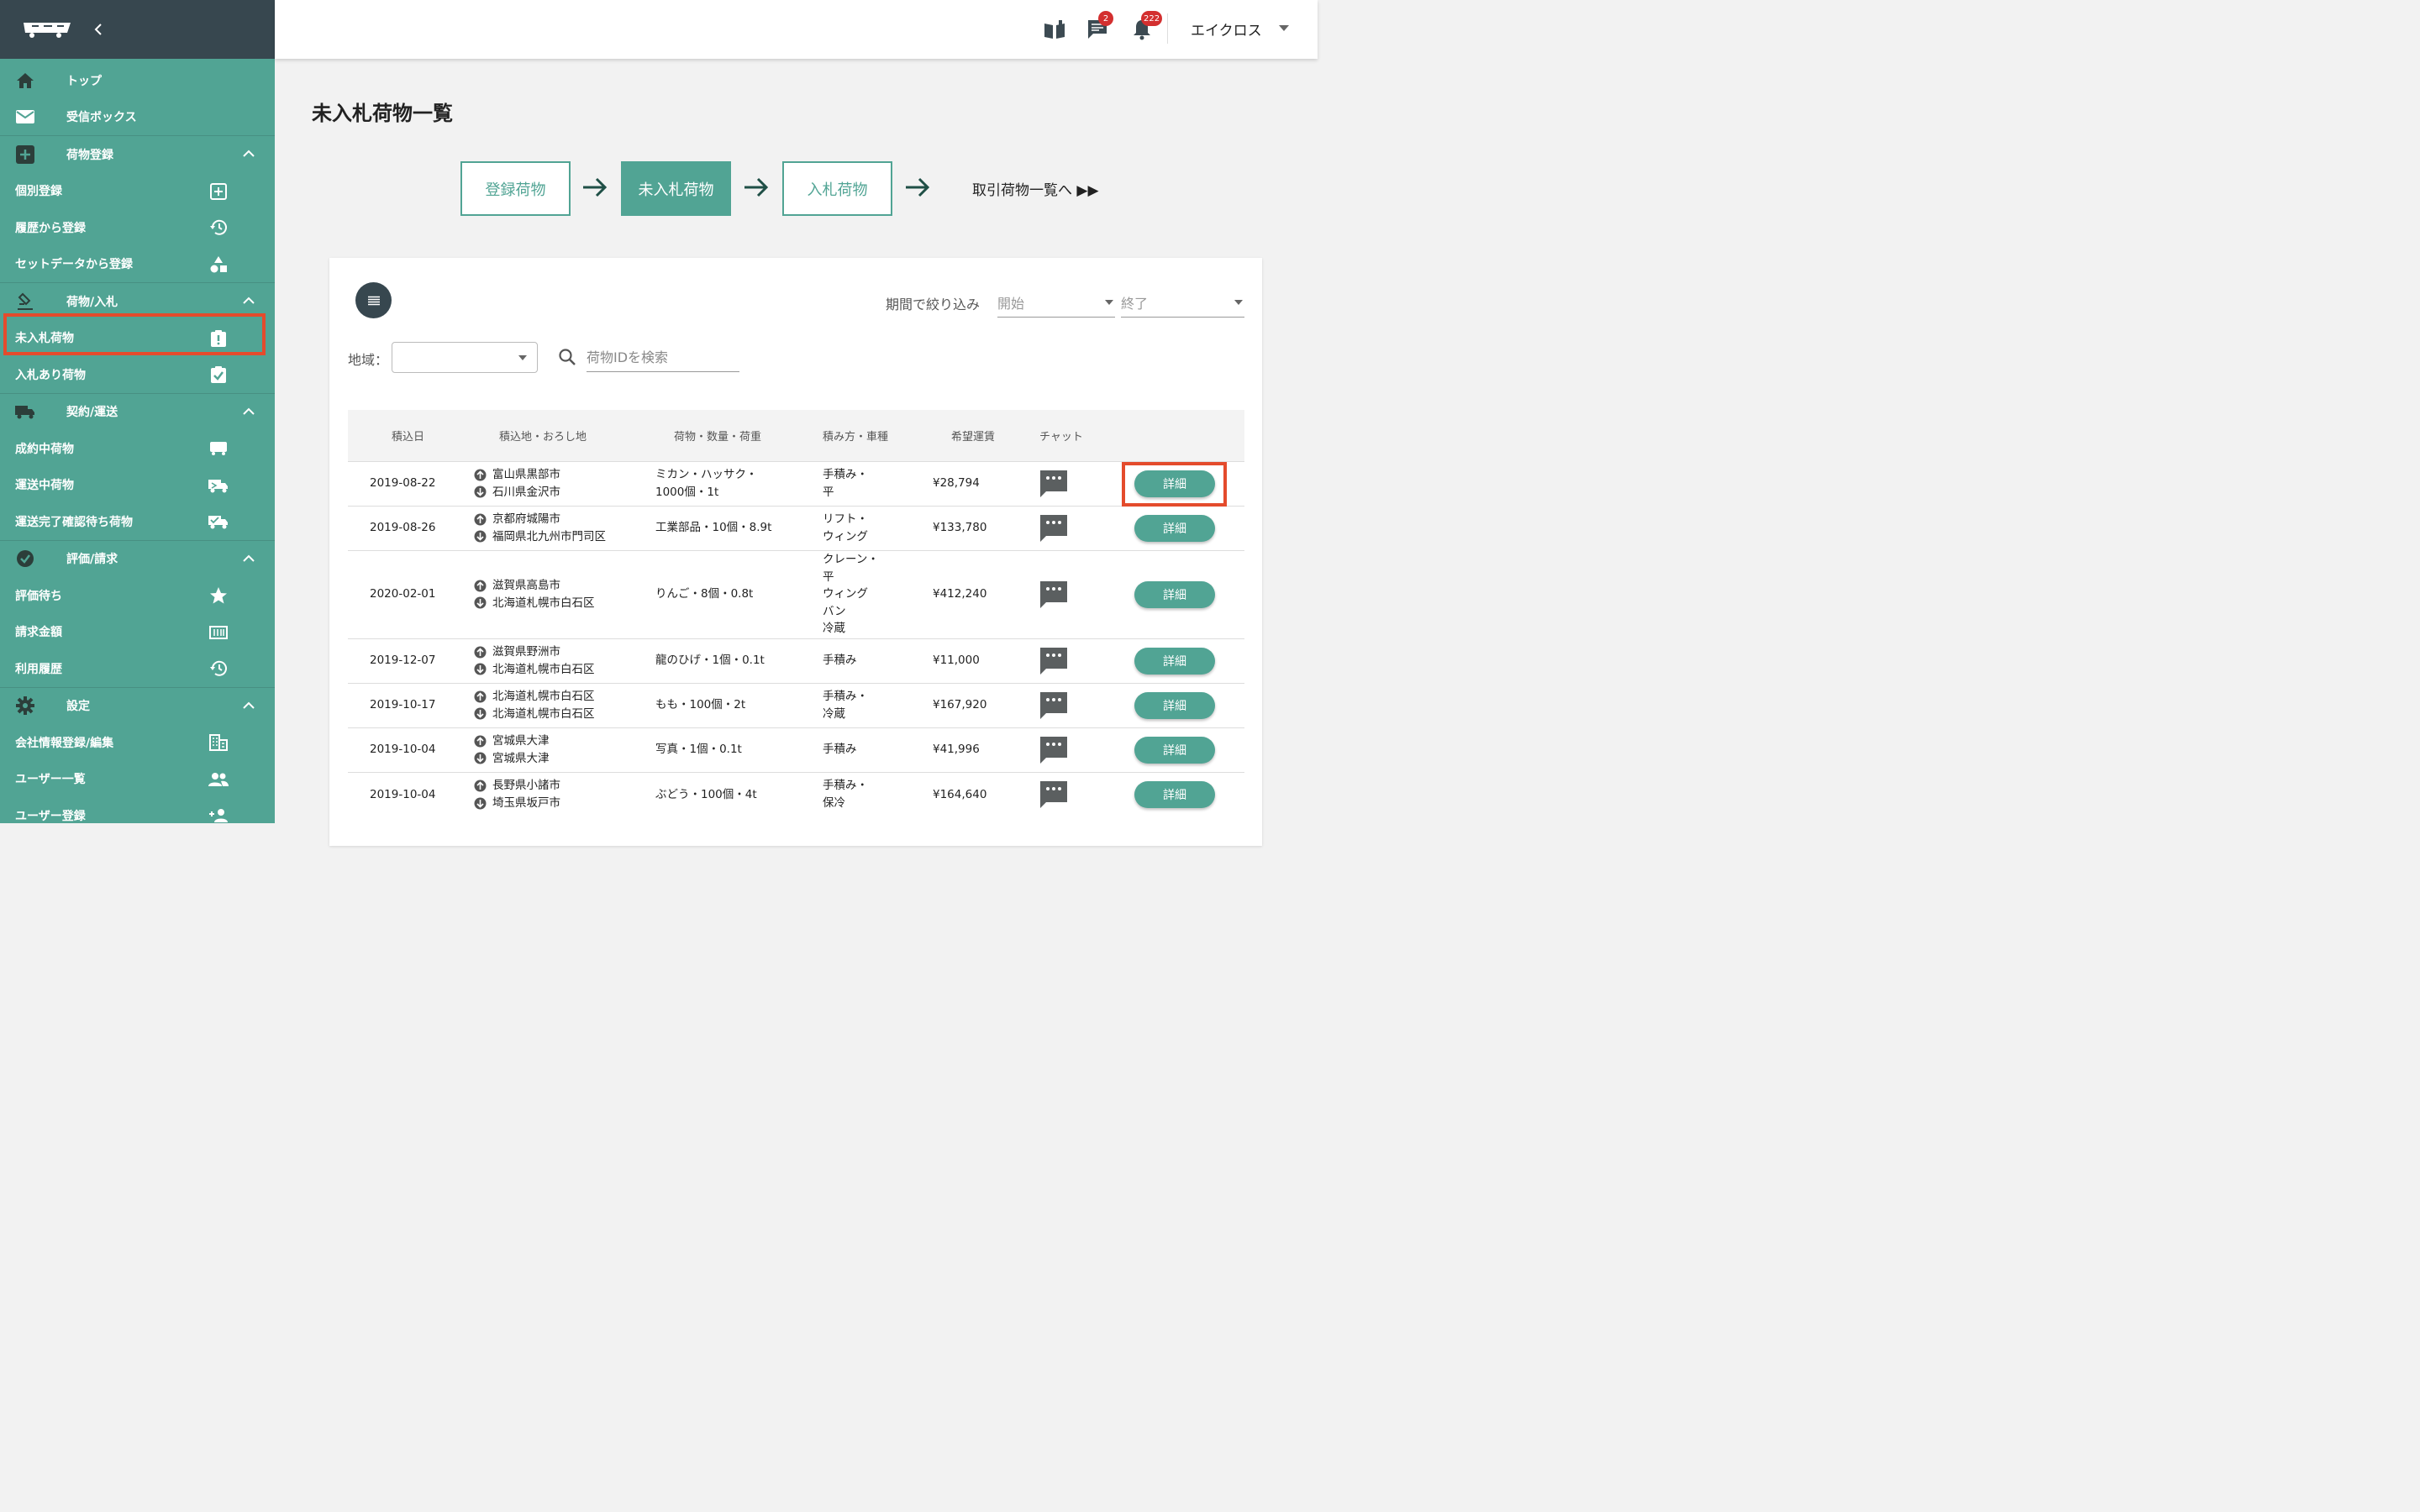 The height and width of the screenshot is (1512, 2420). What do you see at coordinates (739, 704) in the screenshot?
I see `cargo-info: もも・100個・2t` at bounding box center [739, 704].